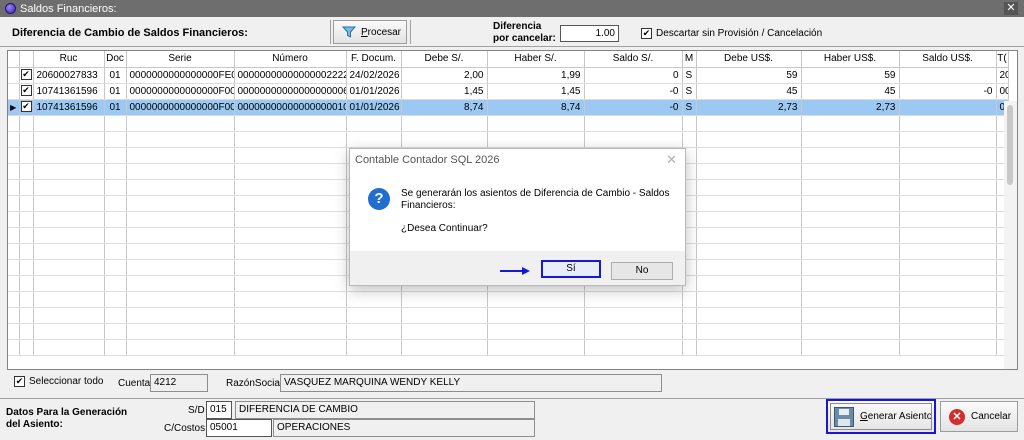  What do you see at coordinates (864, 416) in the screenshot?
I see `generar-mnemonic: G` at bounding box center [864, 416].